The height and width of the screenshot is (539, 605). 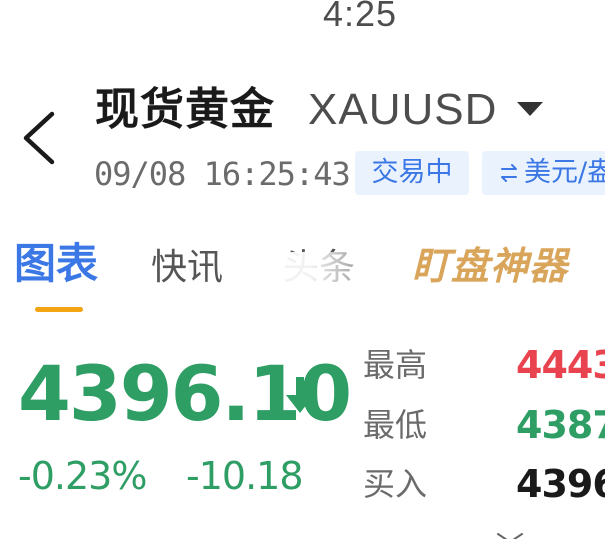 What do you see at coordinates (59, 309) in the screenshot?
I see `active-tab-indicator` at bounding box center [59, 309].